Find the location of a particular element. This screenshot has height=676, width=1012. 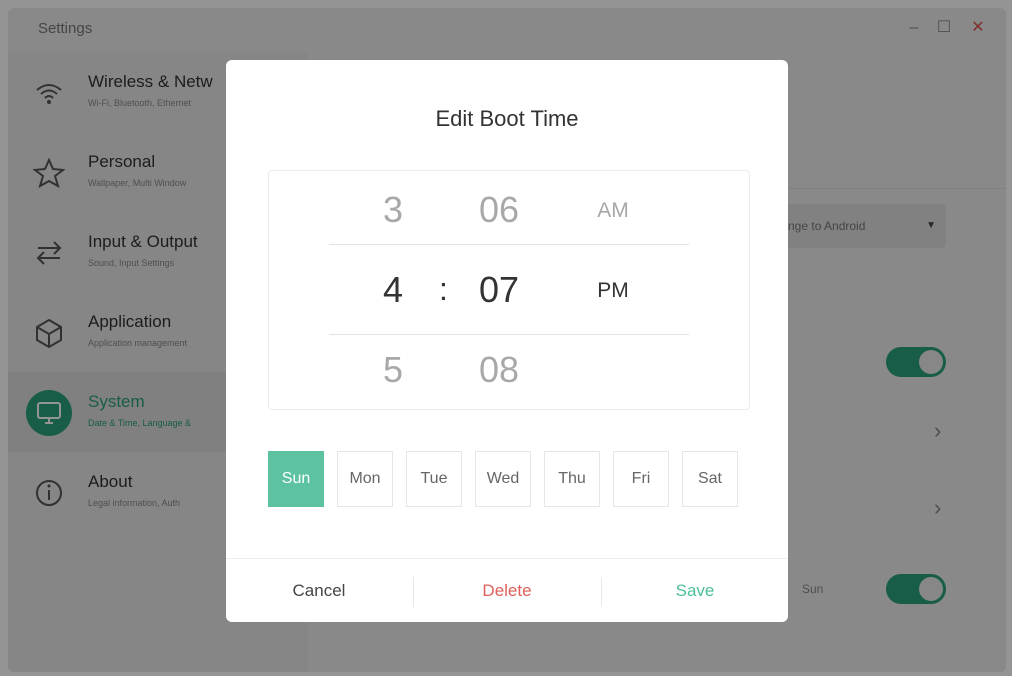

ampm-option: AM is located at coordinates (613, 211).